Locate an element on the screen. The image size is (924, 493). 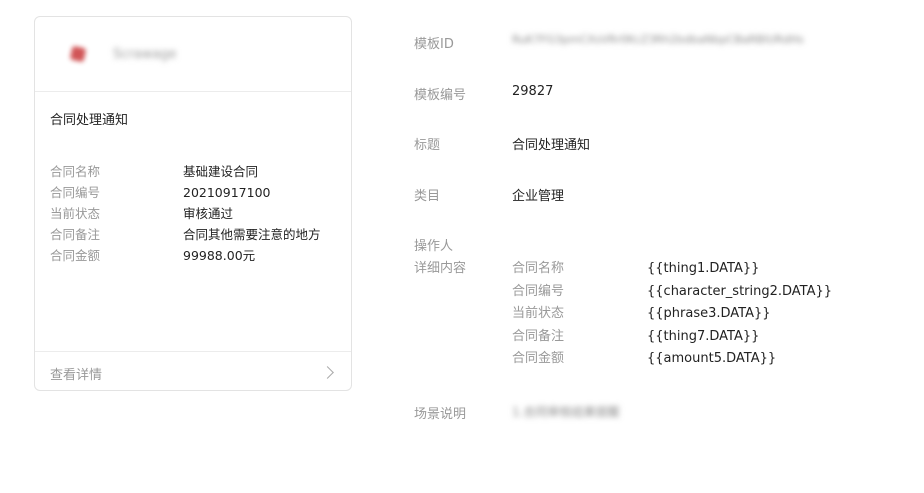
category-value: 企业管理 is located at coordinates (538, 196).